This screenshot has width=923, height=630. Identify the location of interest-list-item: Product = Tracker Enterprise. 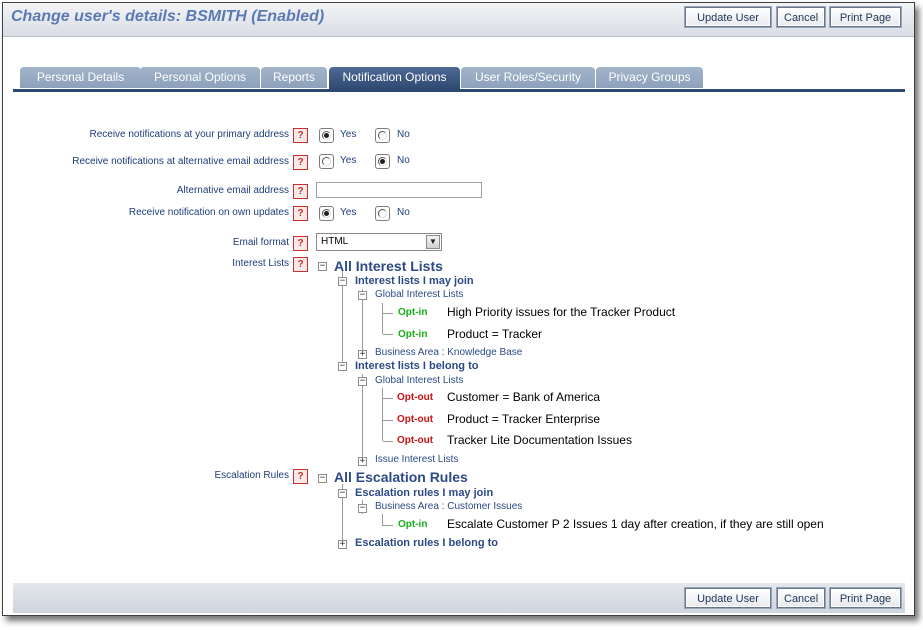
(524, 419).